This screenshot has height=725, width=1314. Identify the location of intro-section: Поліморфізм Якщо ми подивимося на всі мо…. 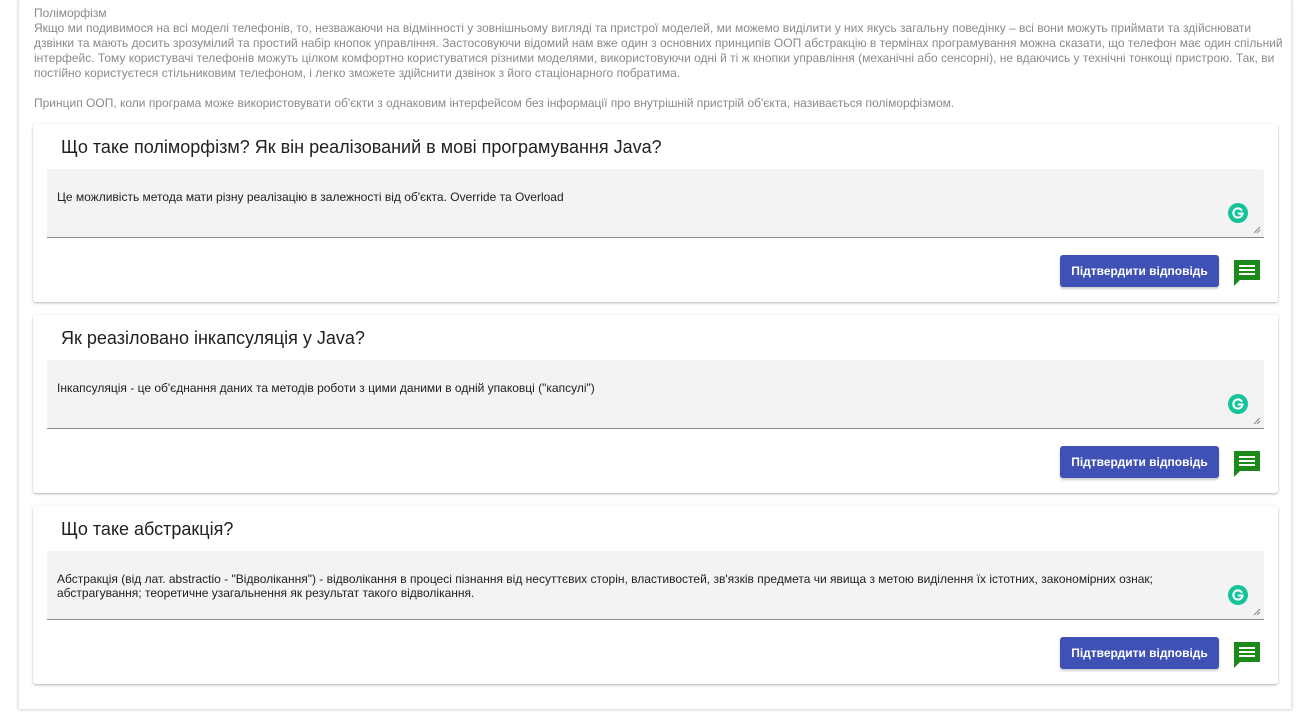
(659, 58).